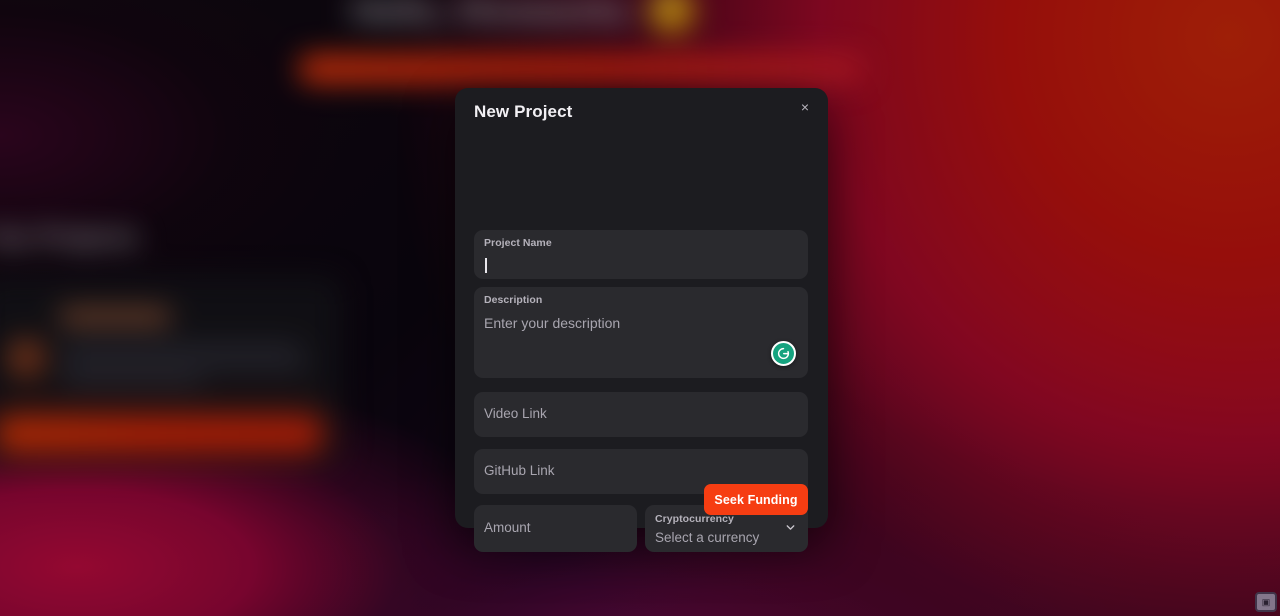 The height and width of the screenshot is (616, 1280). I want to click on video-link-field: Video Link, so click(641, 414).